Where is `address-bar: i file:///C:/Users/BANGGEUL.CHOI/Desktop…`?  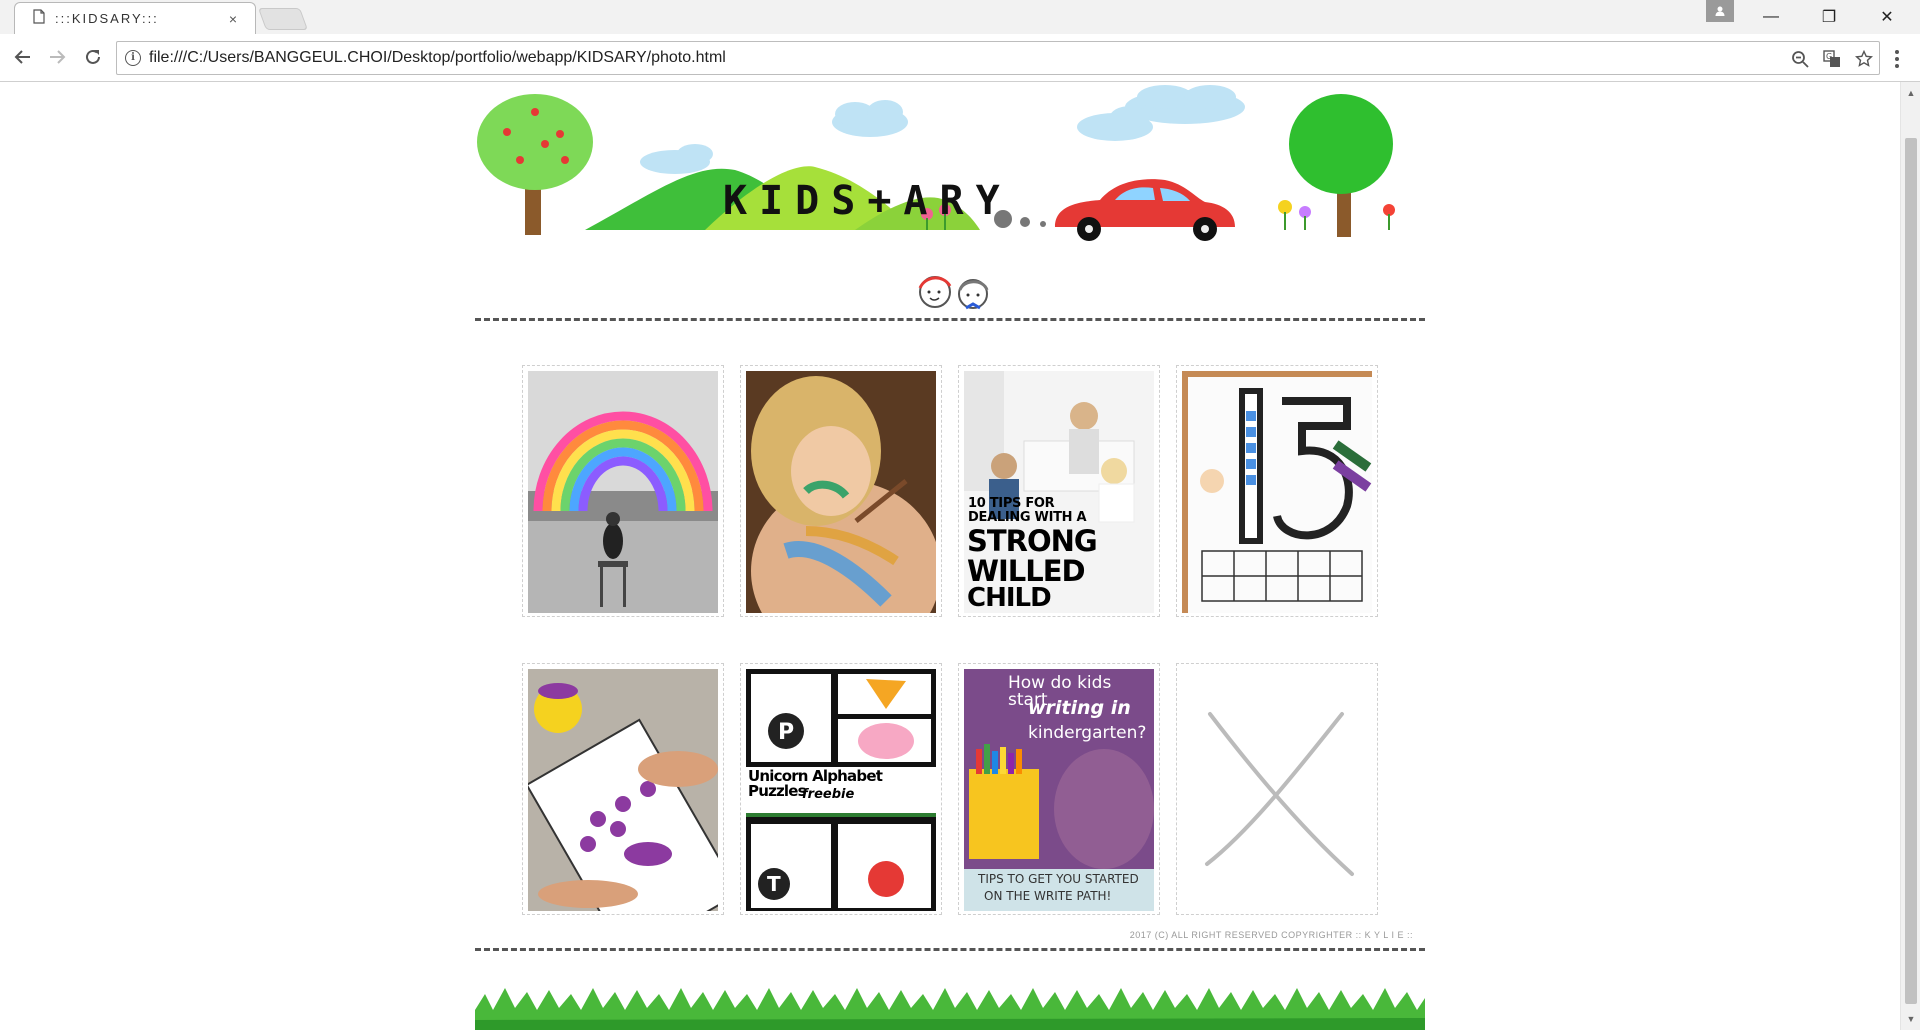 address-bar: i file:///C:/Users/BANGGEUL.CHOI/Desktop… is located at coordinates (998, 58).